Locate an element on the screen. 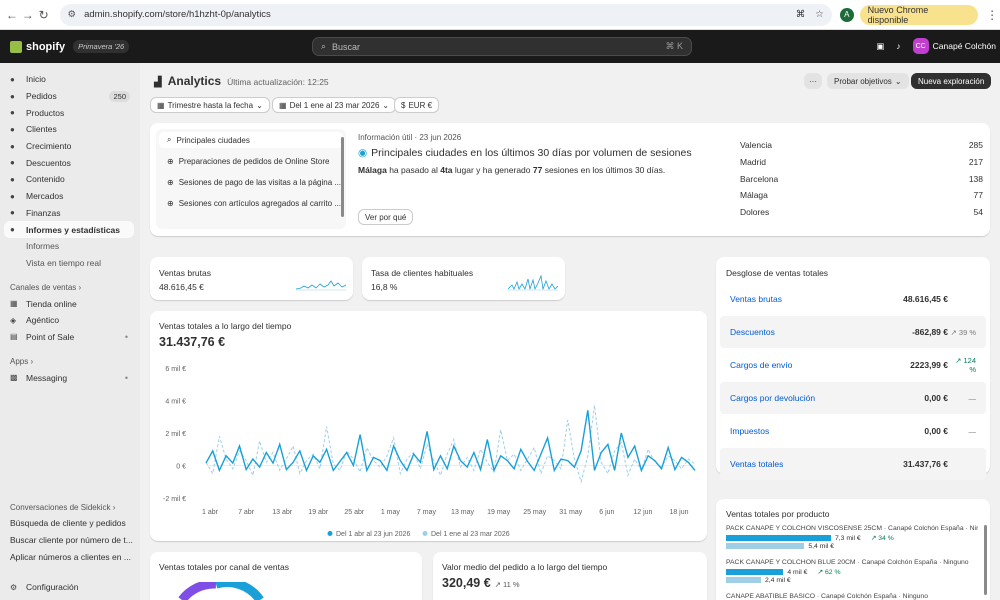 This screenshot has width=1000, height=600. x-tick-label: 19 abr is located at coordinates (318, 512).